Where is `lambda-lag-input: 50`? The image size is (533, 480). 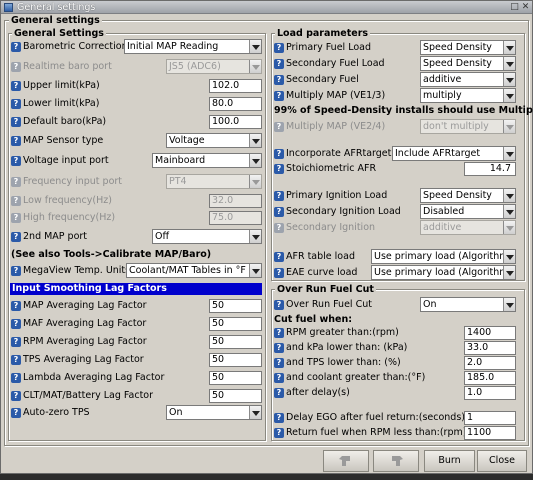
lambda-lag-input: 50 is located at coordinates (235, 378).